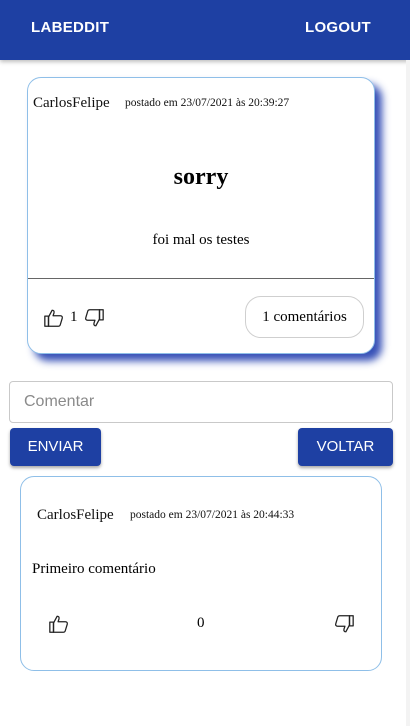  What do you see at coordinates (304, 317) in the screenshot?
I see `comments-count-button: 1 comentários` at bounding box center [304, 317].